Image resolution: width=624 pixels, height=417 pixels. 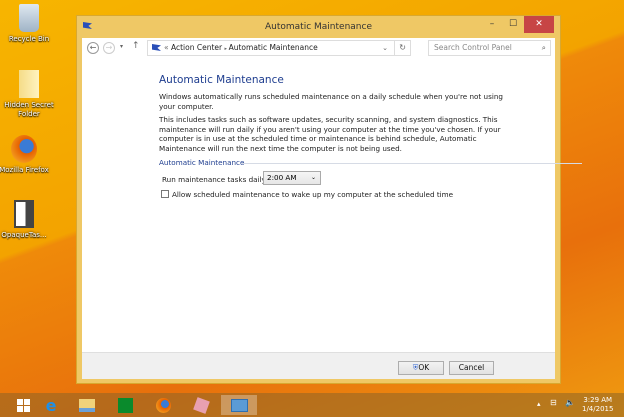 I want to click on clock-time: 3:29 AM, so click(x=598, y=400).